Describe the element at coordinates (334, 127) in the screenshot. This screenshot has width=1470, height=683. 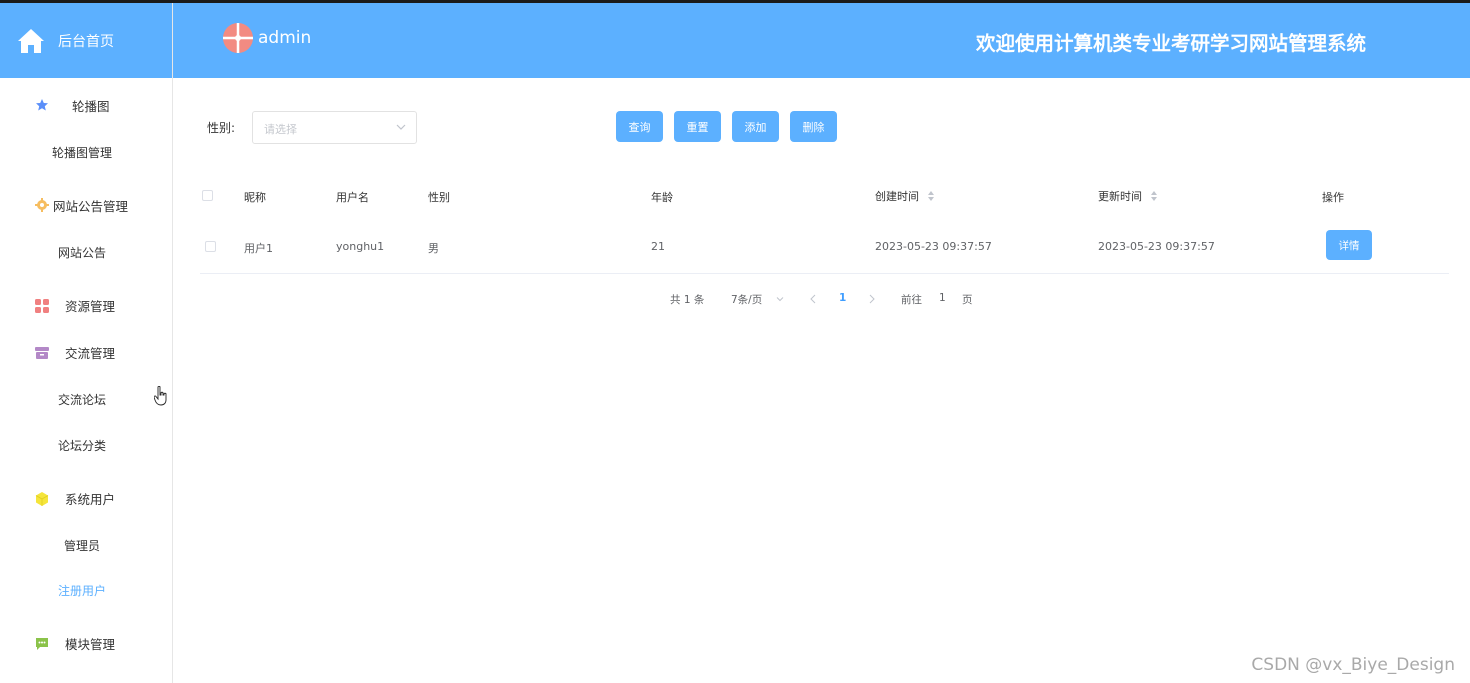
I see `gender-select: 请选择` at that location.